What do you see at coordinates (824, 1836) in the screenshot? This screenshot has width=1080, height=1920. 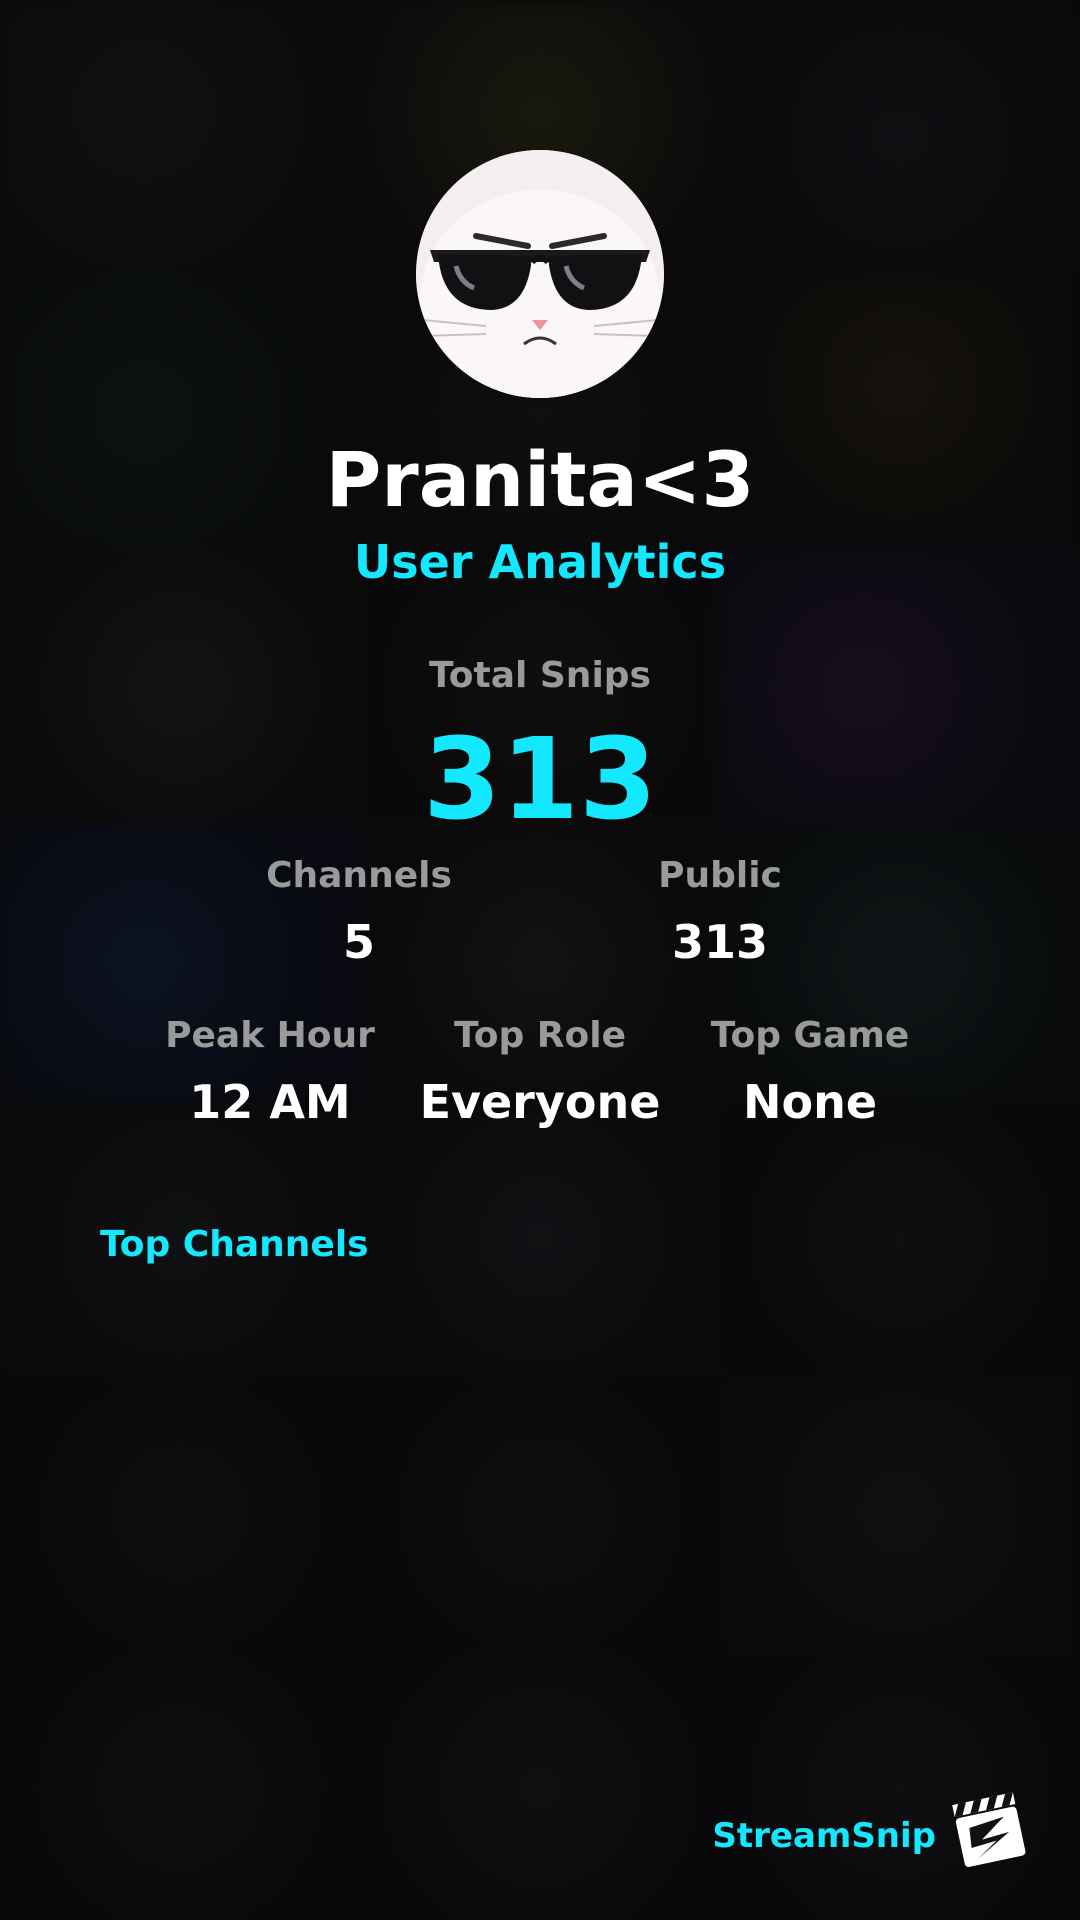 I see `brand-name: StreamSnip` at bounding box center [824, 1836].